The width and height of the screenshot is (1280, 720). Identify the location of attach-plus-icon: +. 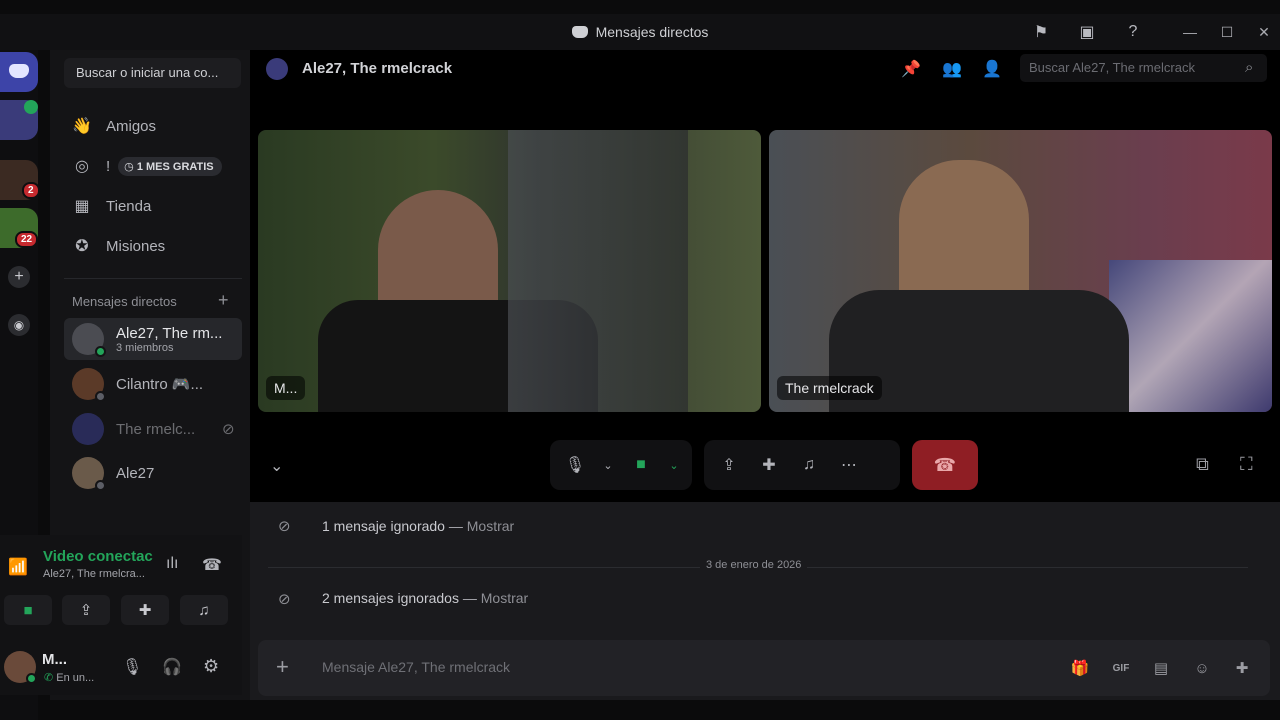
(282, 667).